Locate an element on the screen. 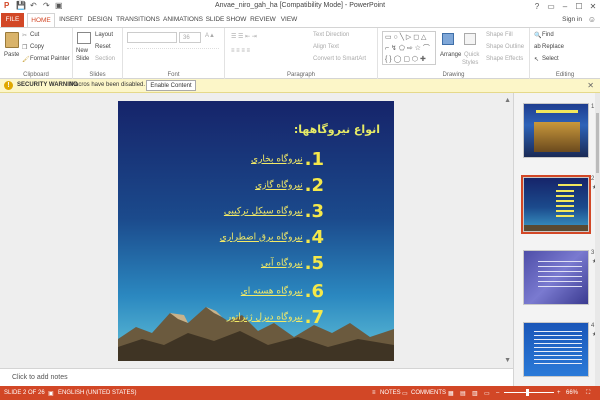 The image size is (600, 400). item-number: 6. is located at coordinates (314, 291).